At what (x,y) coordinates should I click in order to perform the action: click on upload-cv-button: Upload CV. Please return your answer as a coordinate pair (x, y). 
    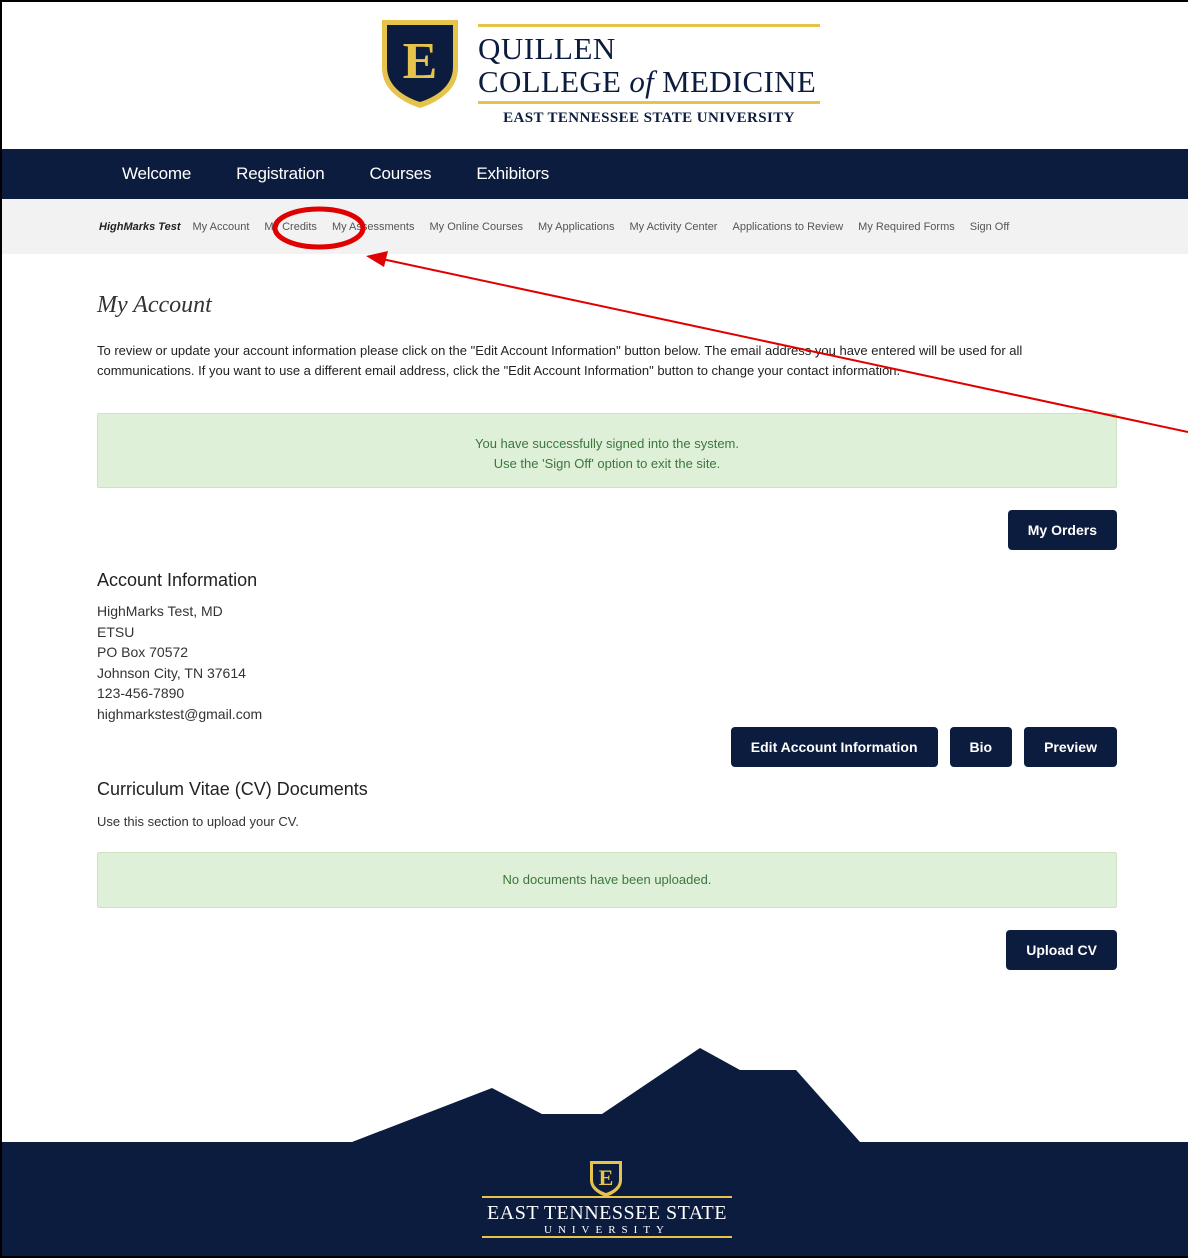
    Looking at the image, I should click on (1061, 950).